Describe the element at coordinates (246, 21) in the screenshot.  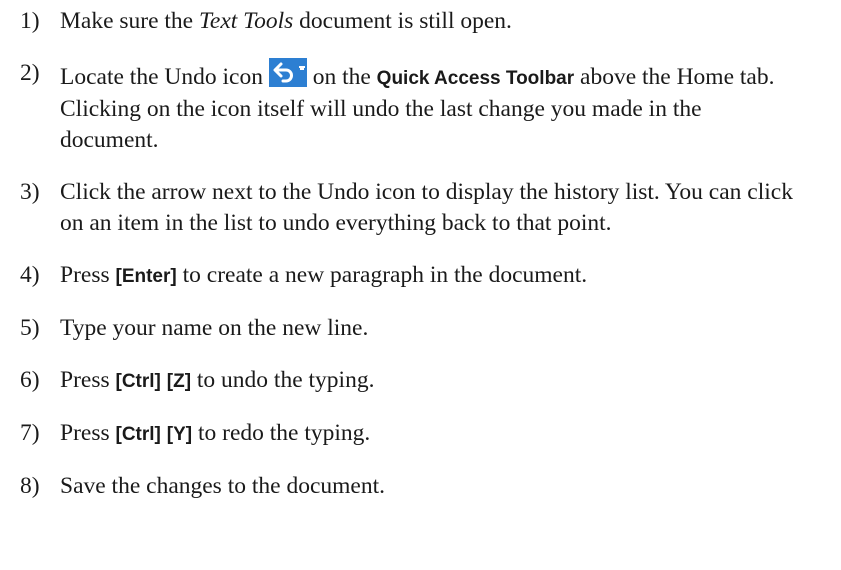
I see `document-name: Text Tools` at that location.